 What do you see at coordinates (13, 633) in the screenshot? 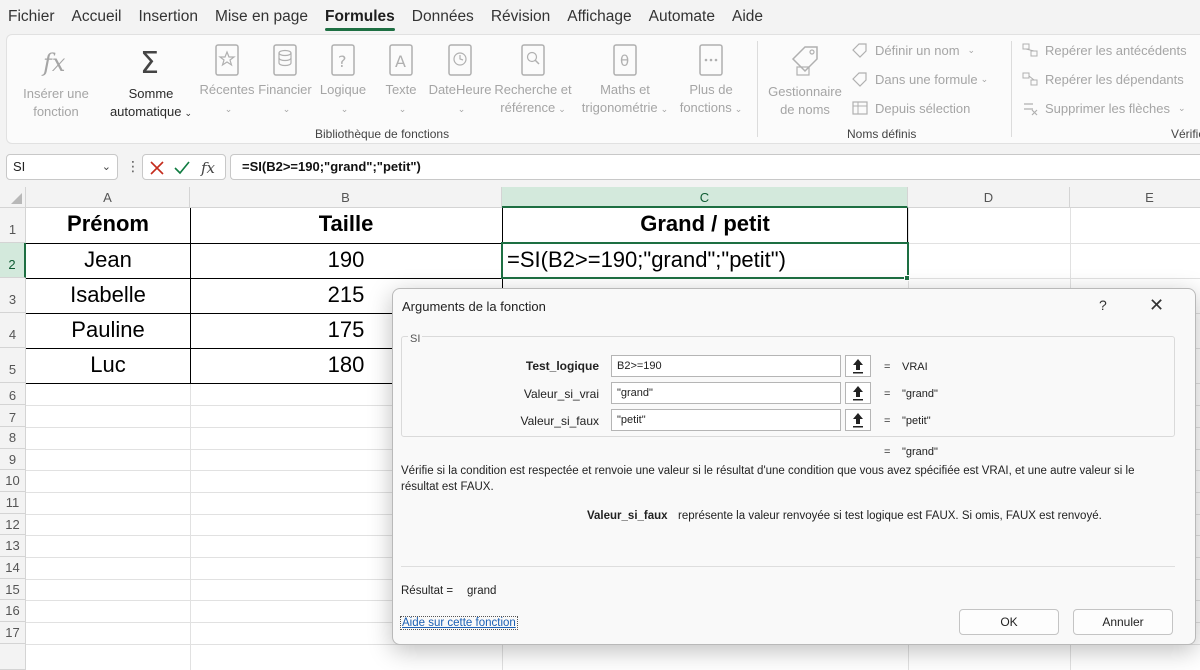
I see `row-header-17: 17` at bounding box center [13, 633].